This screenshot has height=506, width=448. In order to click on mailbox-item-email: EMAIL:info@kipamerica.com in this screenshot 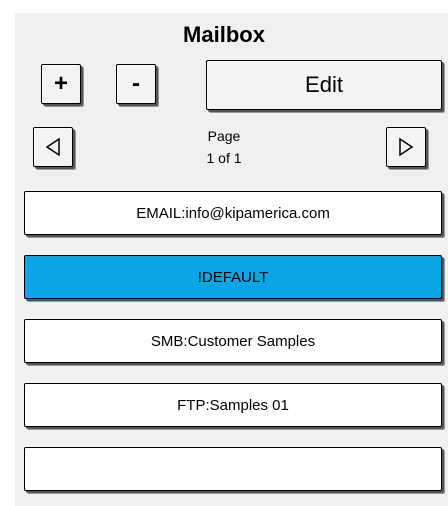, I will do `click(233, 213)`.